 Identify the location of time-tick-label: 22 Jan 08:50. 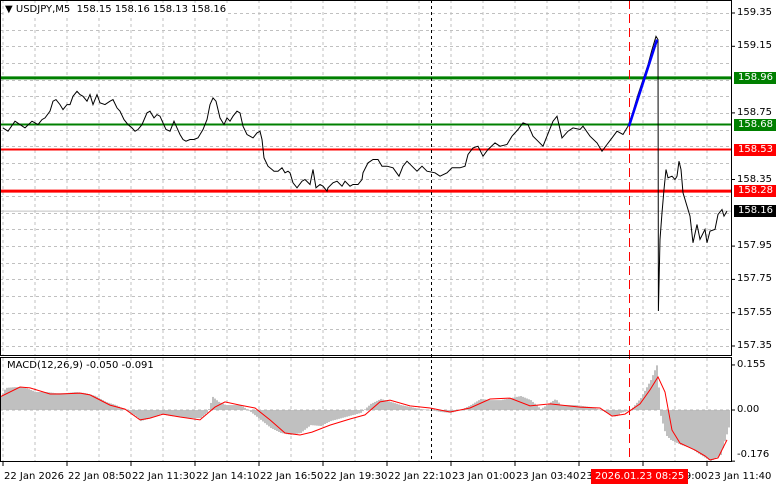
(100, 476).